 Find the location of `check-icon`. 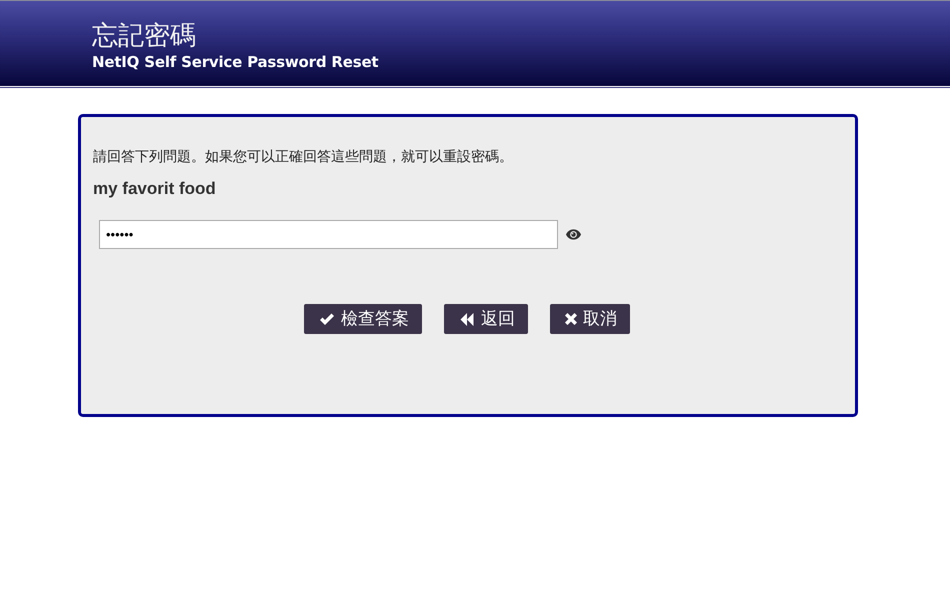

check-icon is located at coordinates (327, 319).